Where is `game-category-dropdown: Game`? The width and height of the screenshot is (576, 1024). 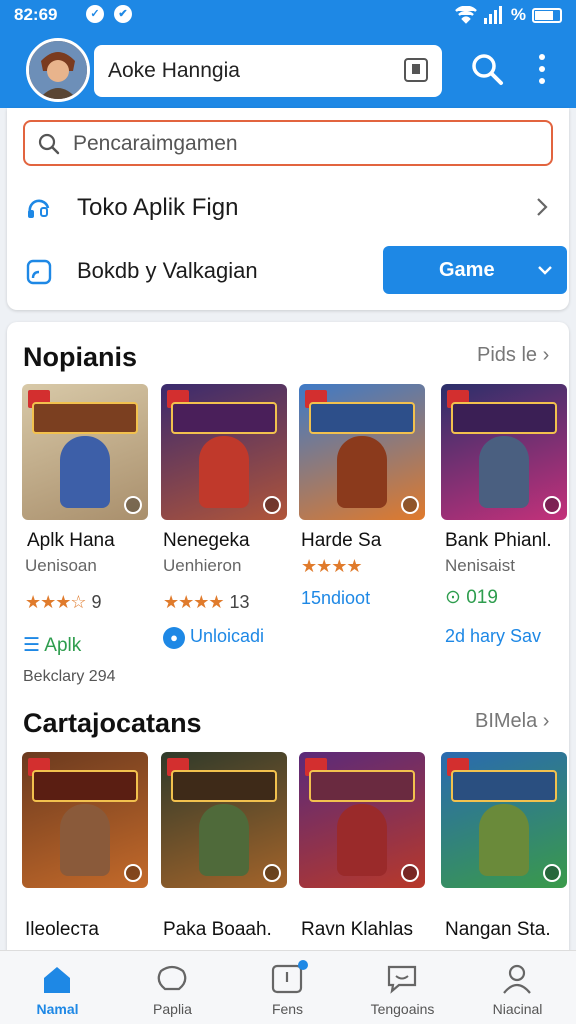 game-category-dropdown: Game is located at coordinates (475, 270).